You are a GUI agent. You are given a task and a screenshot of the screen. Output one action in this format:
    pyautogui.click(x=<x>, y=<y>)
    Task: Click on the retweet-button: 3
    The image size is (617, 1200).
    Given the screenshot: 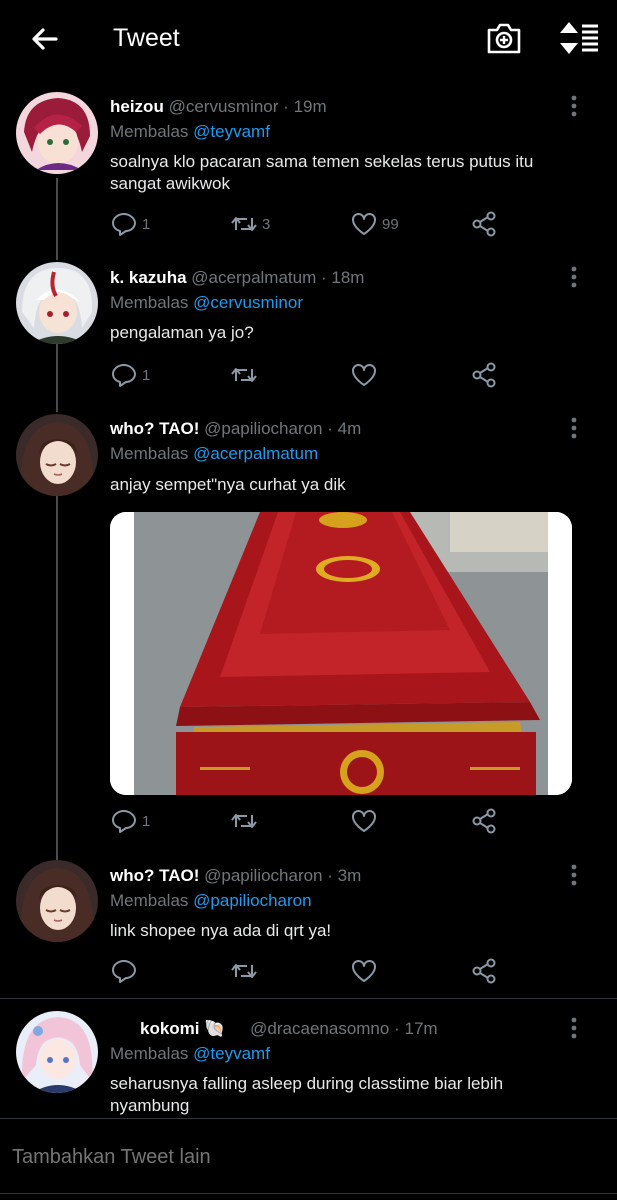 What is the action you would take?
    pyautogui.click(x=250, y=224)
    